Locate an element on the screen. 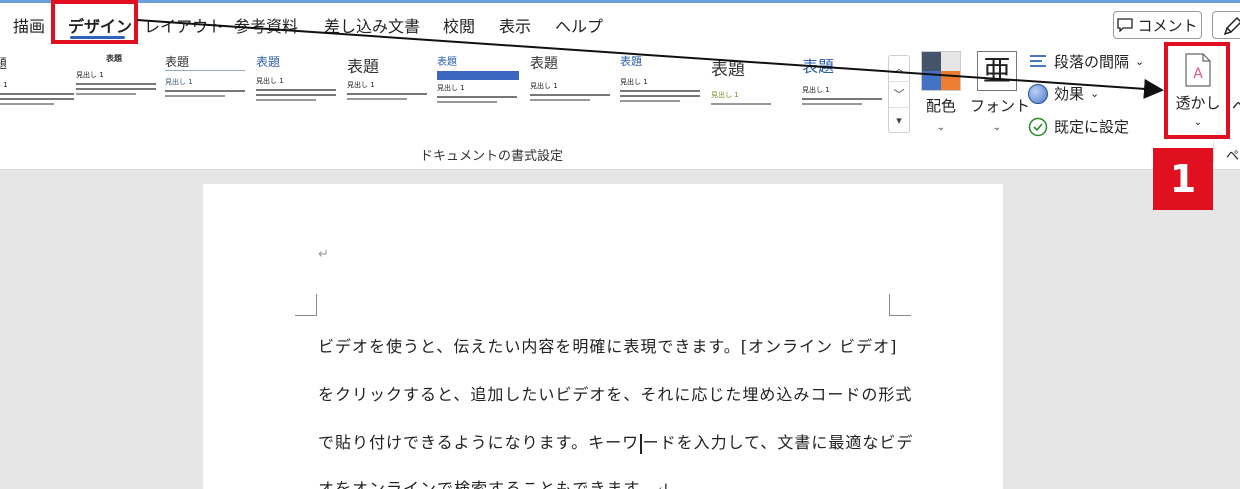 The height and width of the screenshot is (489, 1240). pencil-icon is located at coordinates (1231, 26).